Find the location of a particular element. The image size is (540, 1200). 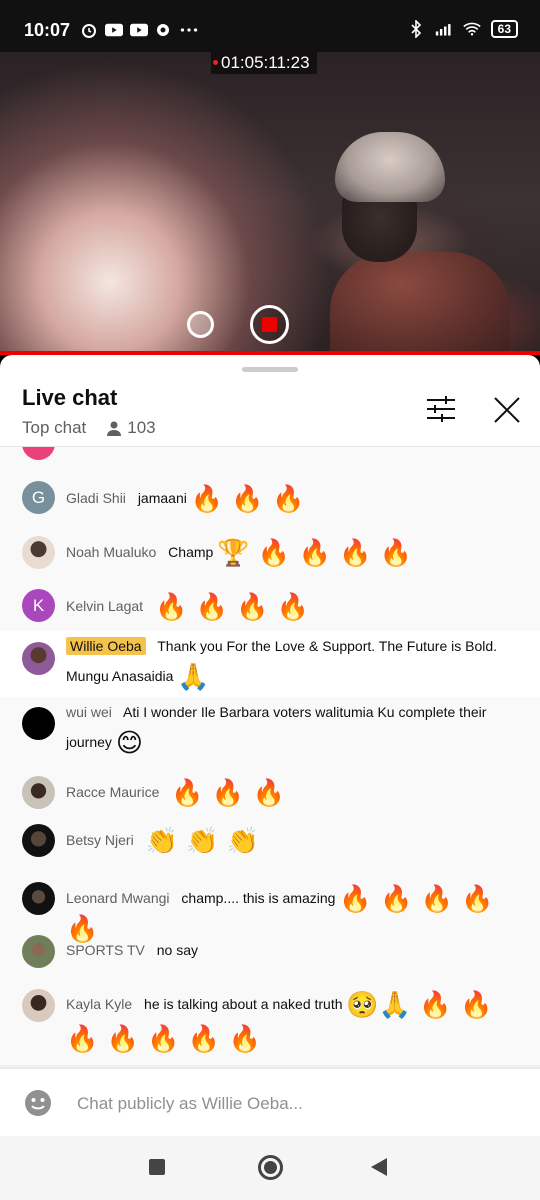

chat-author: Leonard Mwangi is located at coordinates (118, 898).